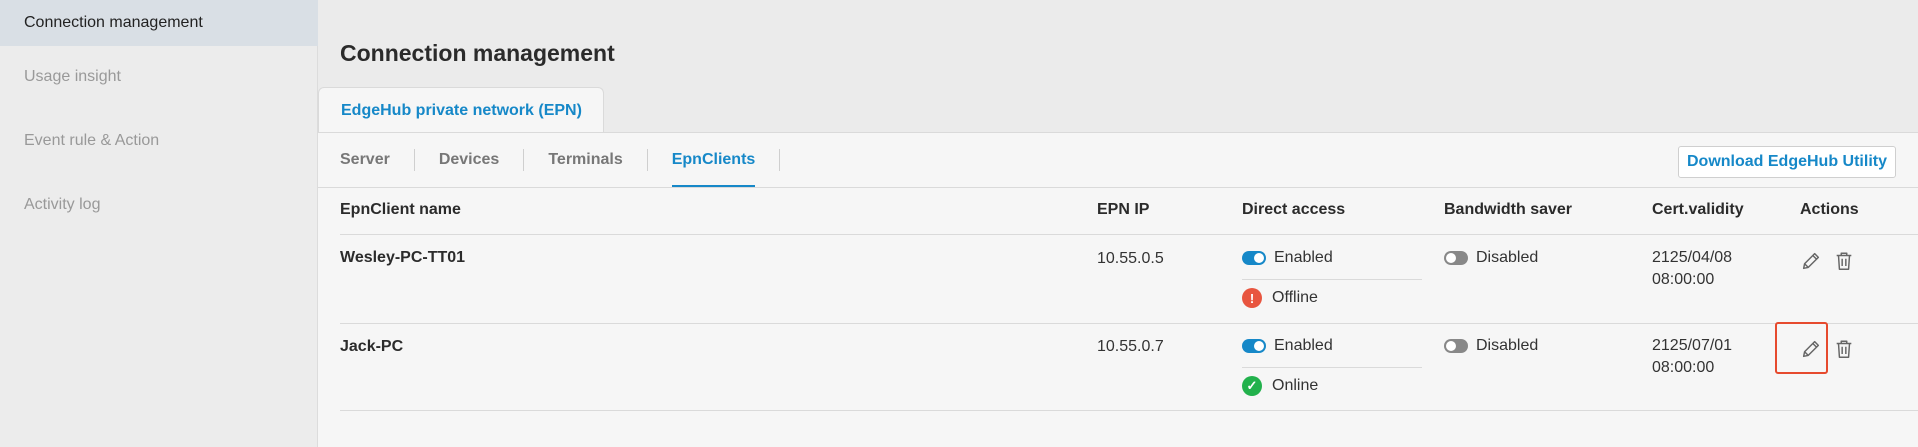 This screenshot has width=1918, height=447. Describe the element at coordinates (1294, 209) in the screenshot. I see `col-header-direct-access: Direct access` at that location.